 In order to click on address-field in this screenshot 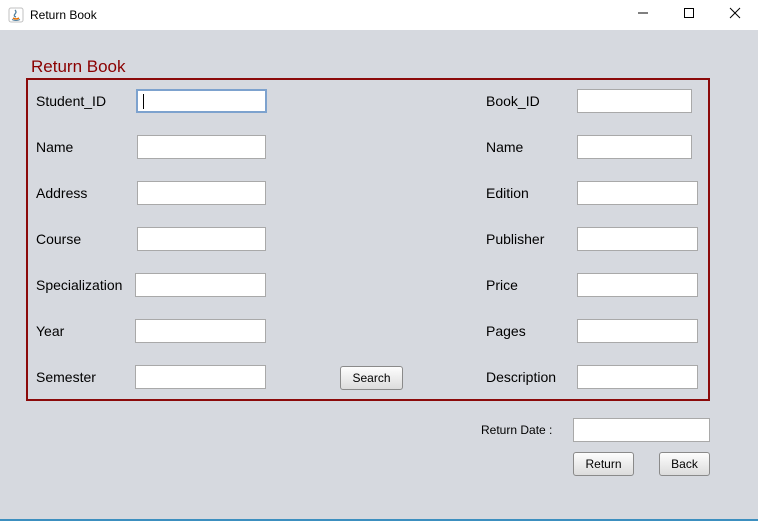, I will do `click(201, 193)`.